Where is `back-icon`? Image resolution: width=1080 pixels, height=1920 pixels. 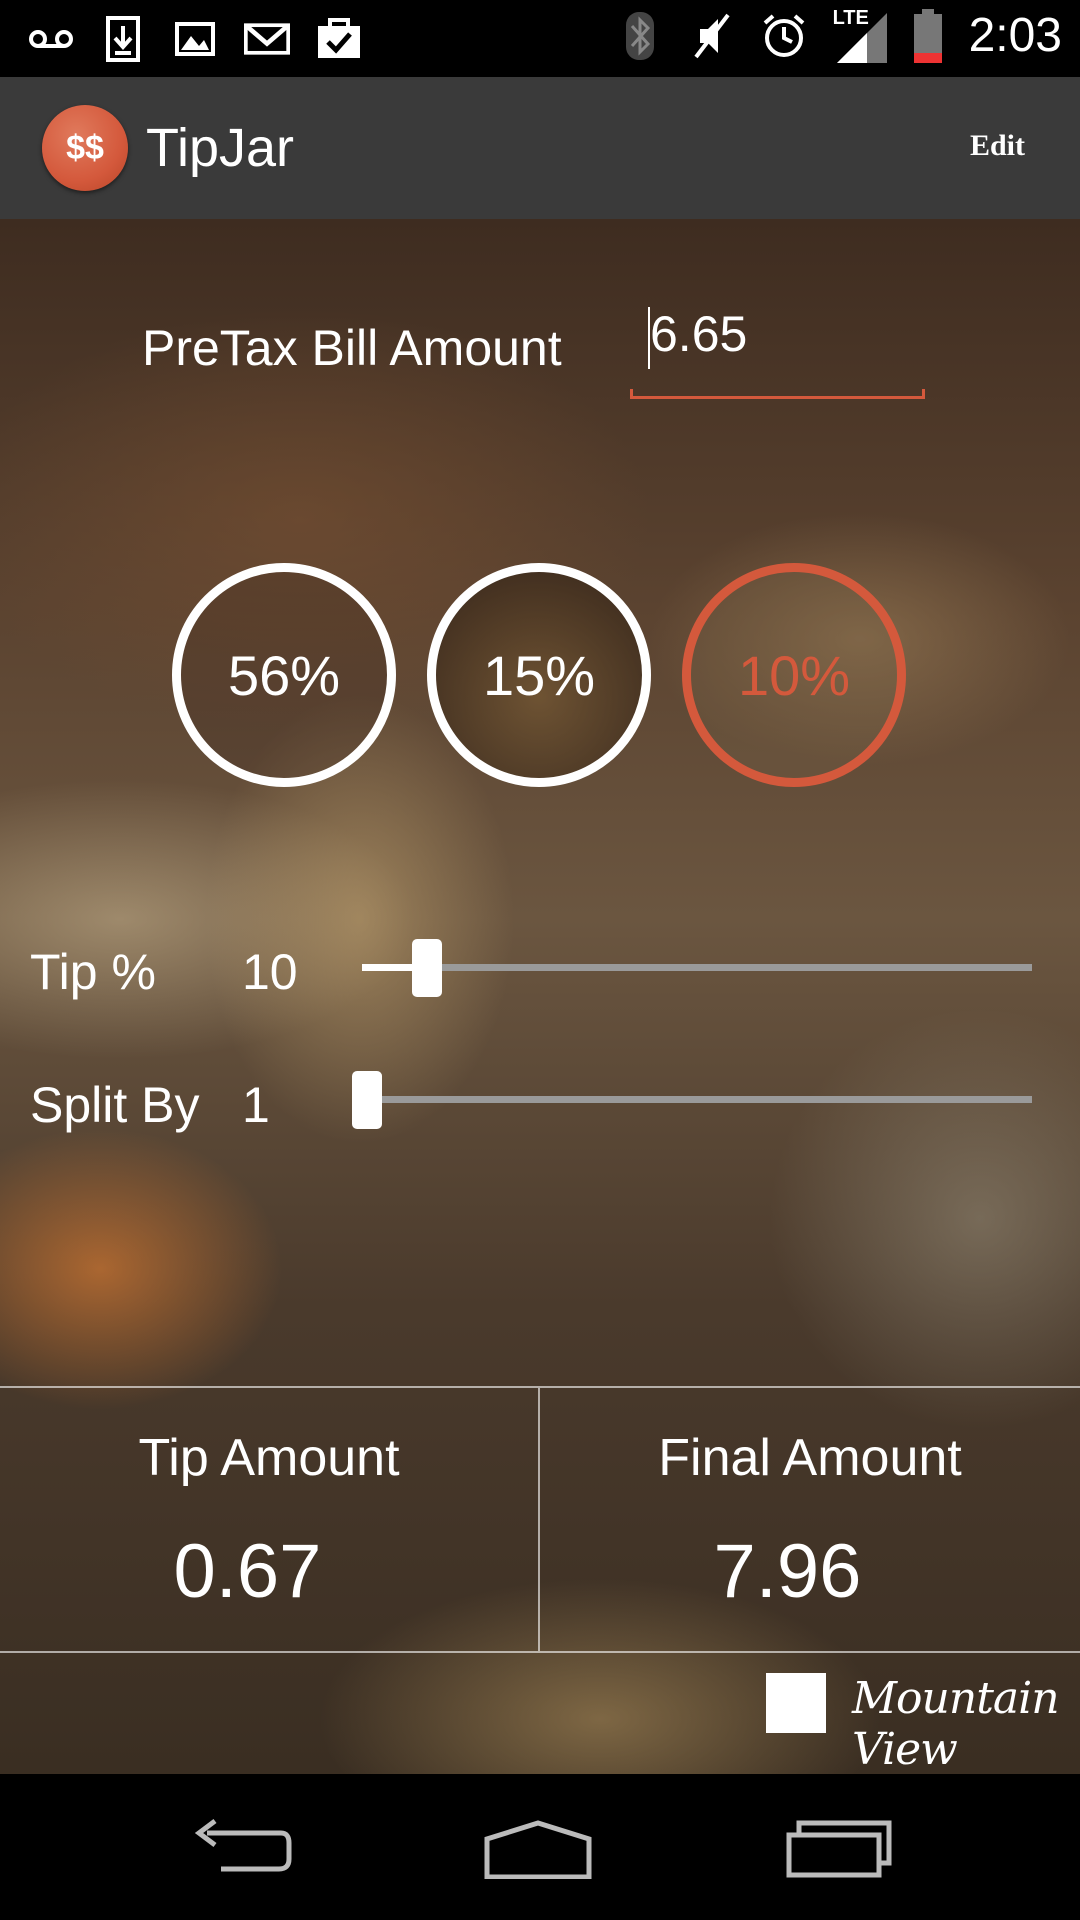
back-icon is located at coordinates (240, 1849).